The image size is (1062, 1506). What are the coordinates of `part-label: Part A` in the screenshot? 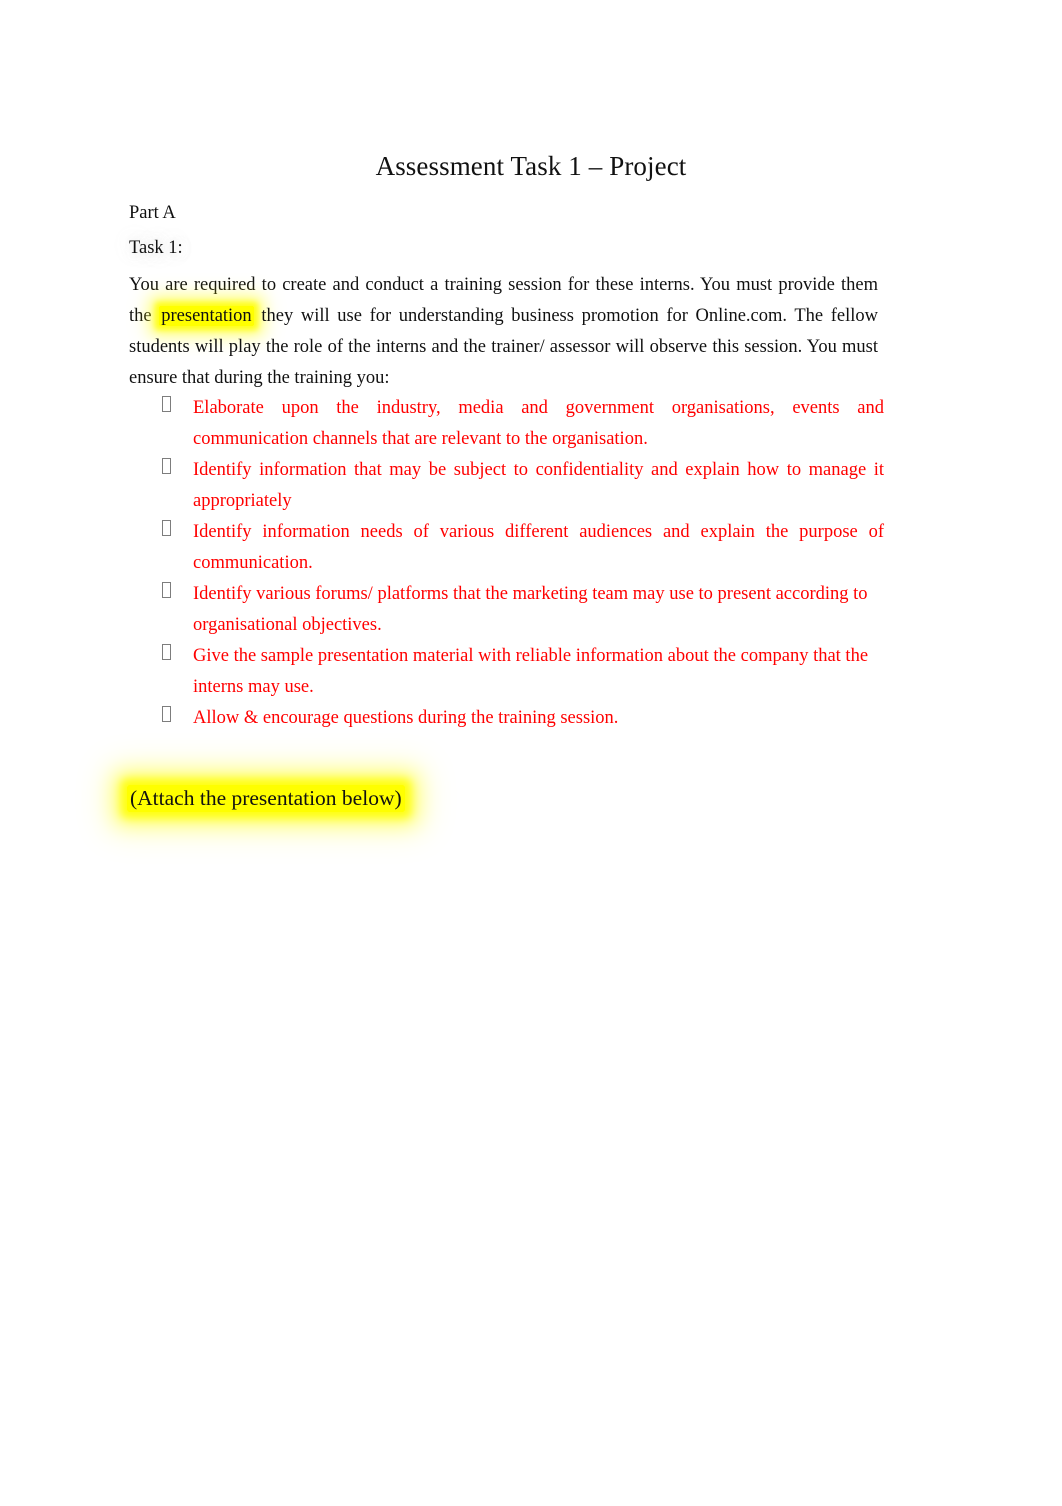 It's located at (152, 213).